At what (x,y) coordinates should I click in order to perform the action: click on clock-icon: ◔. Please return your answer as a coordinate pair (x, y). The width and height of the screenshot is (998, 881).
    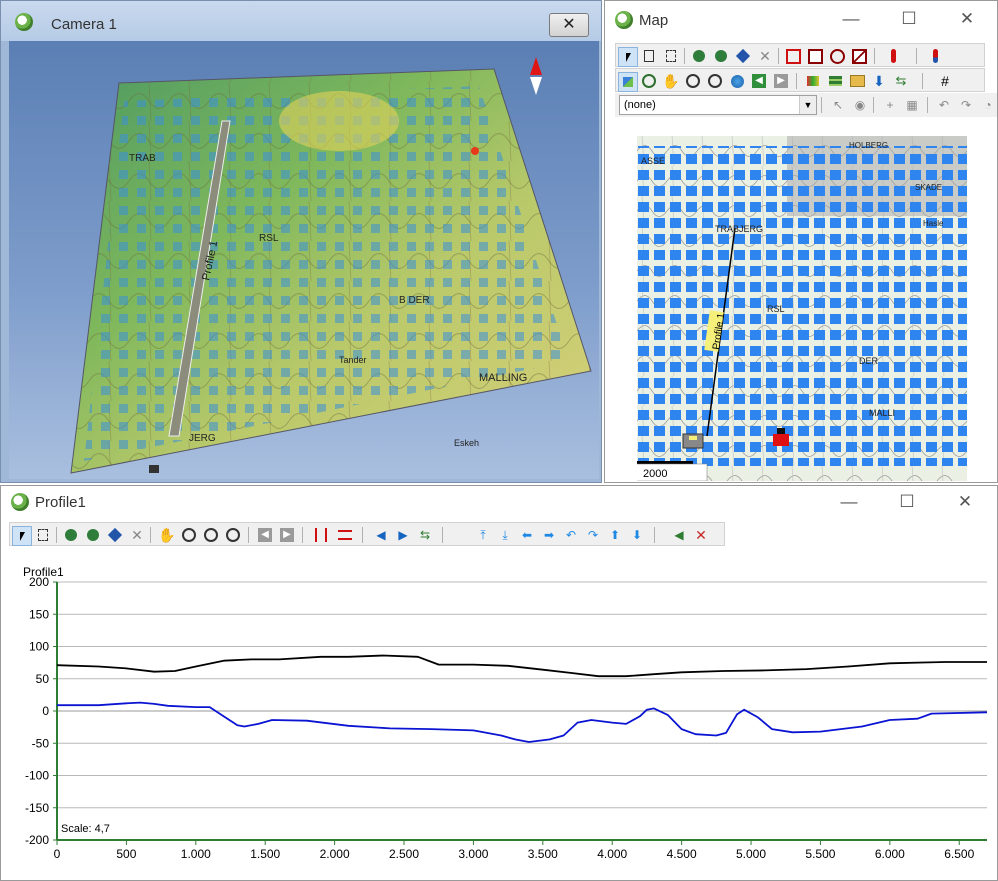
    Looking at the image, I should click on (988, 105).